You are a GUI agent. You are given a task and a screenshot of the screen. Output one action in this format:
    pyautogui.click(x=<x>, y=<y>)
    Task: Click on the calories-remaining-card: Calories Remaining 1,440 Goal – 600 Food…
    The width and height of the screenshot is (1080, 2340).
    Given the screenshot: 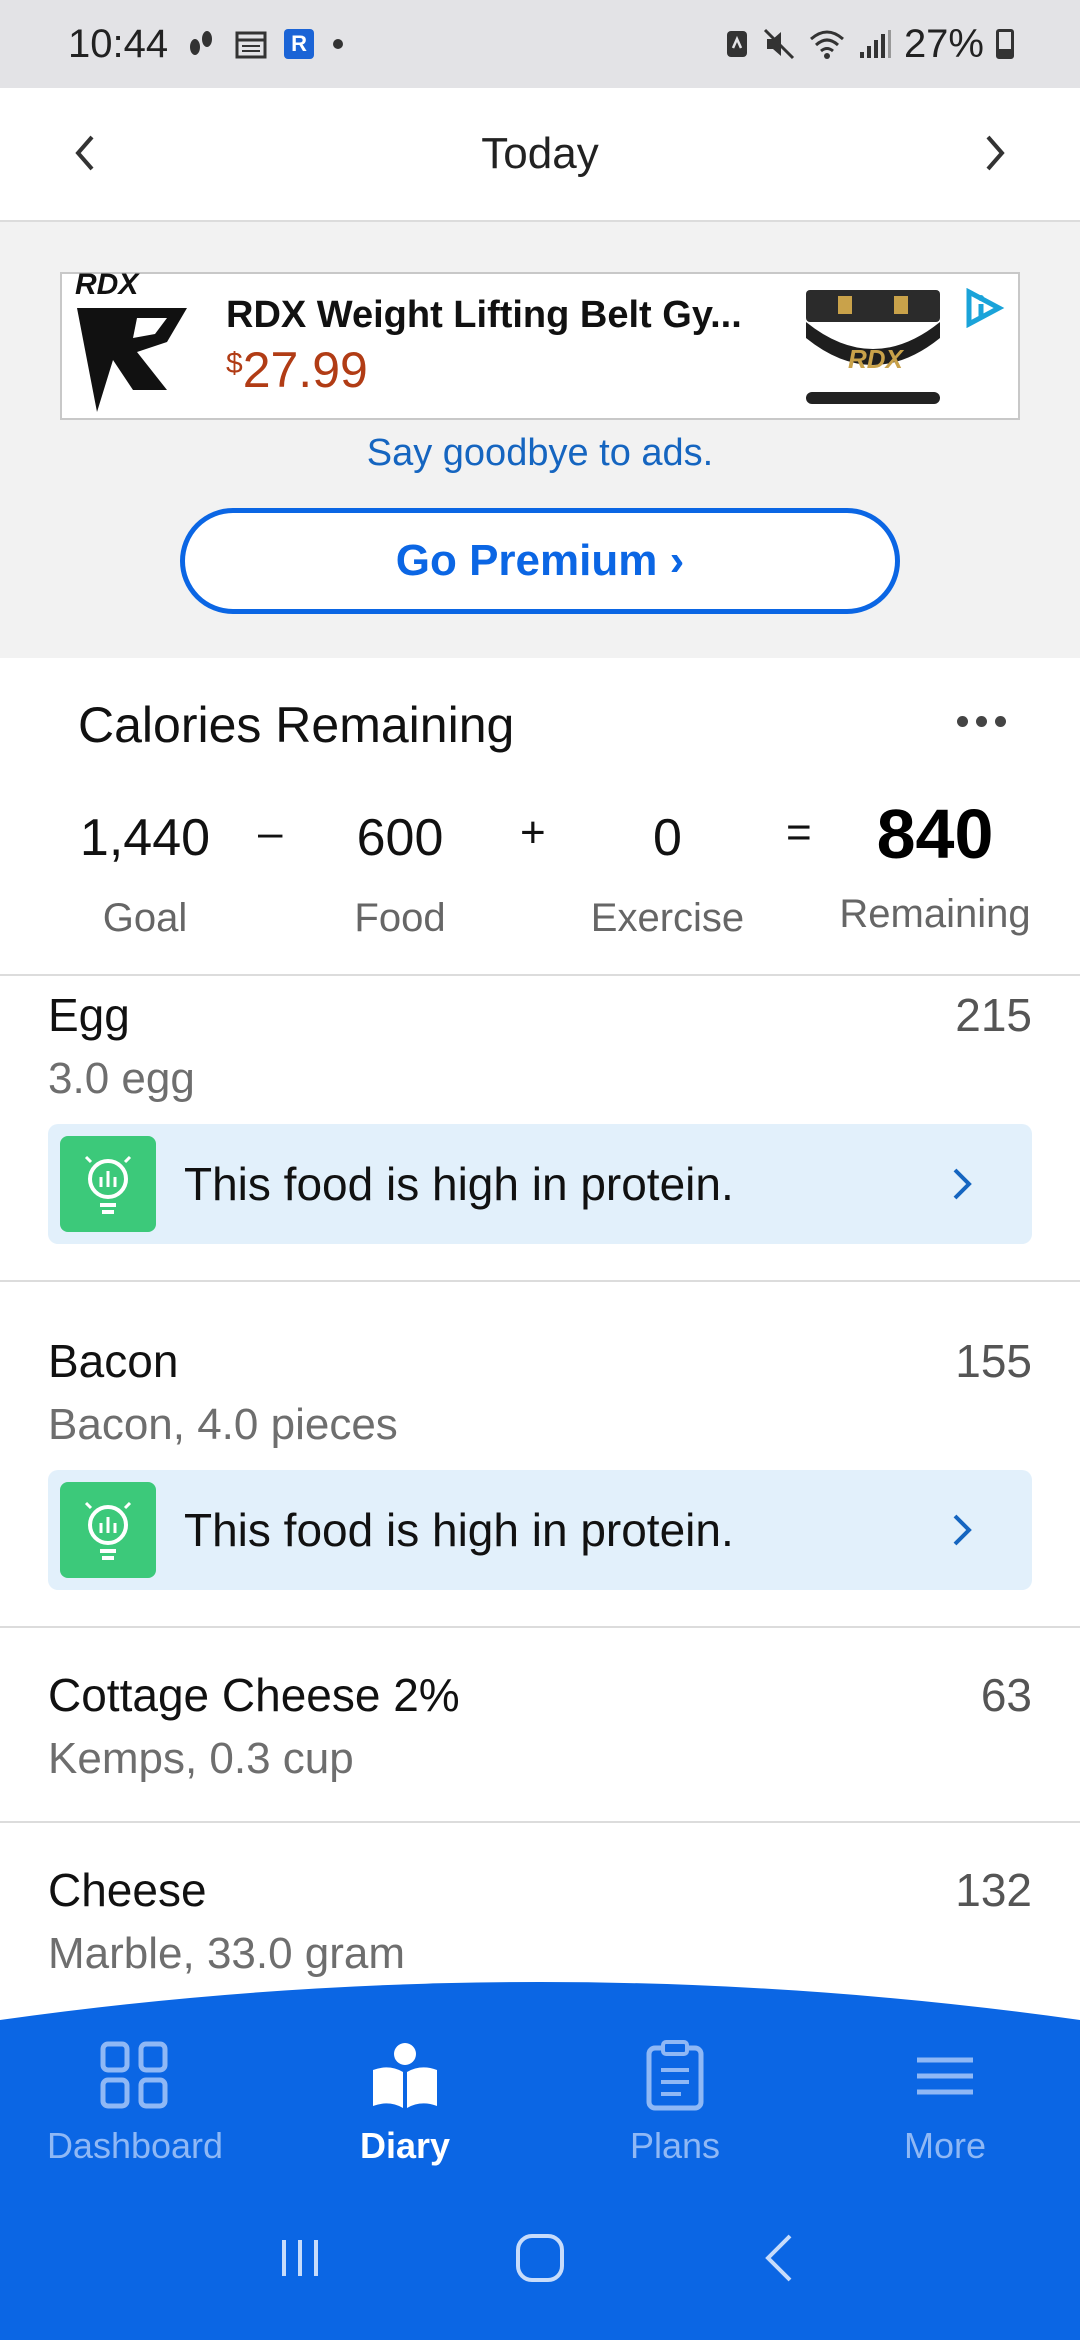 What is the action you would take?
    pyautogui.click(x=540, y=817)
    